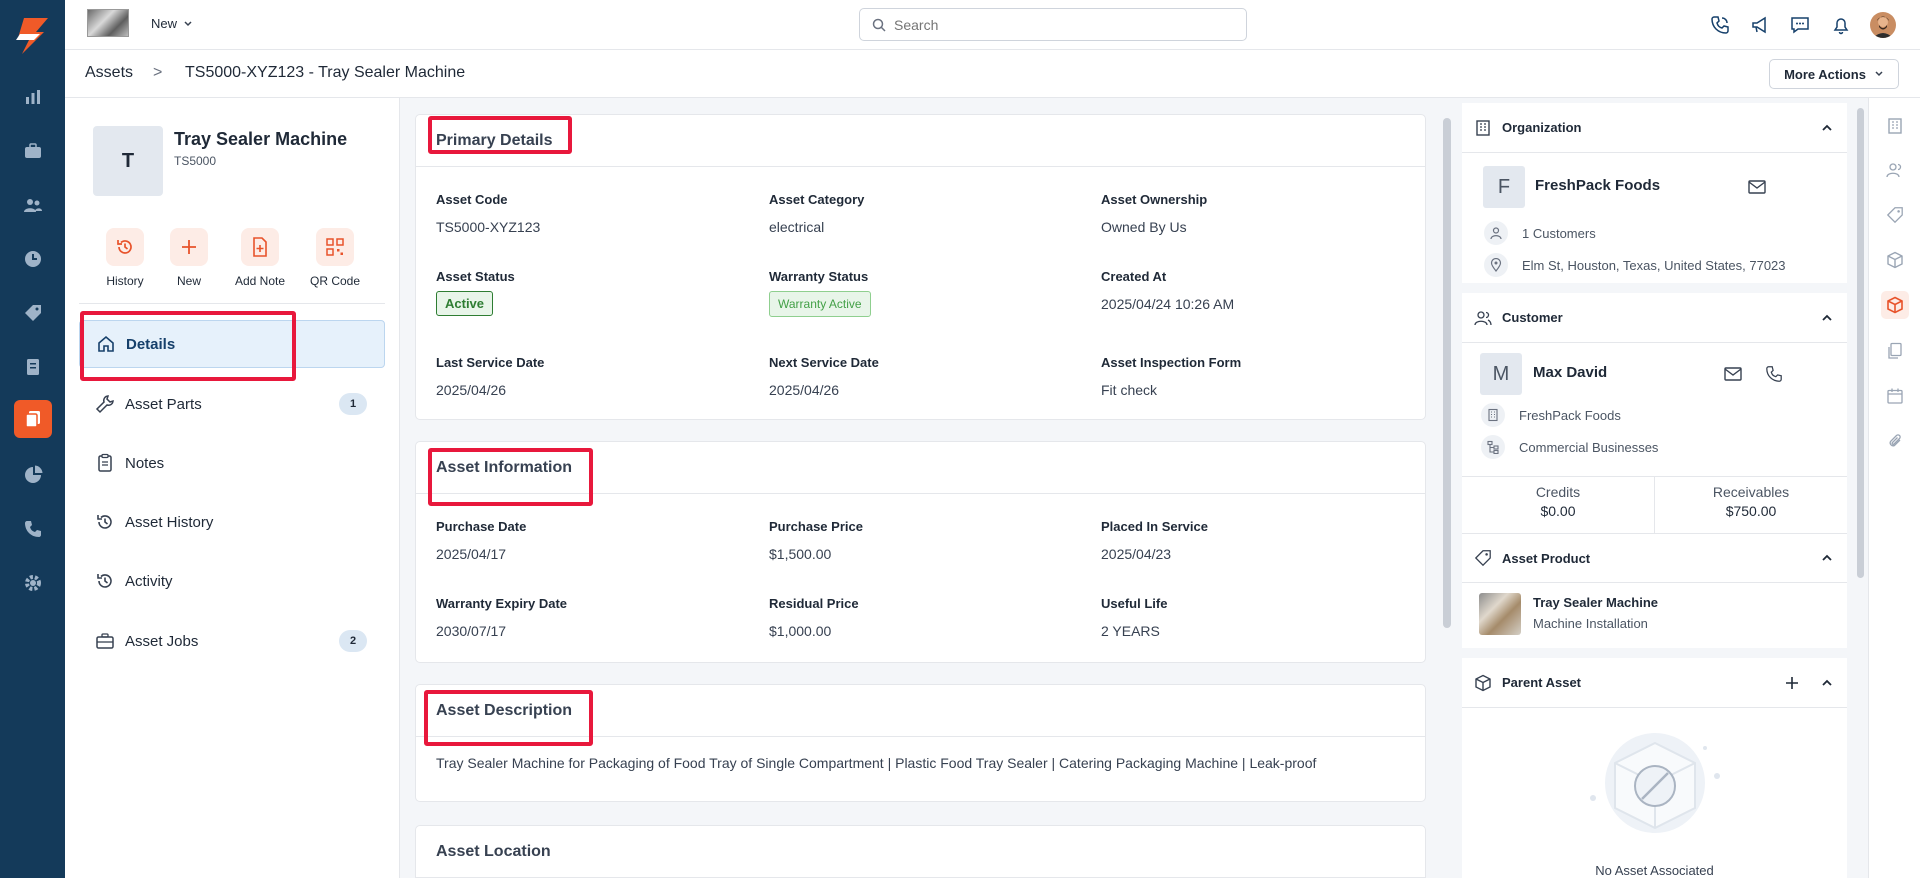 Image resolution: width=1920 pixels, height=878 pixels. What do you see at coordinates (232, 581) in the screenshot?
I see `sidebar-item-activity: Activity` at bounding box center [232, 581].